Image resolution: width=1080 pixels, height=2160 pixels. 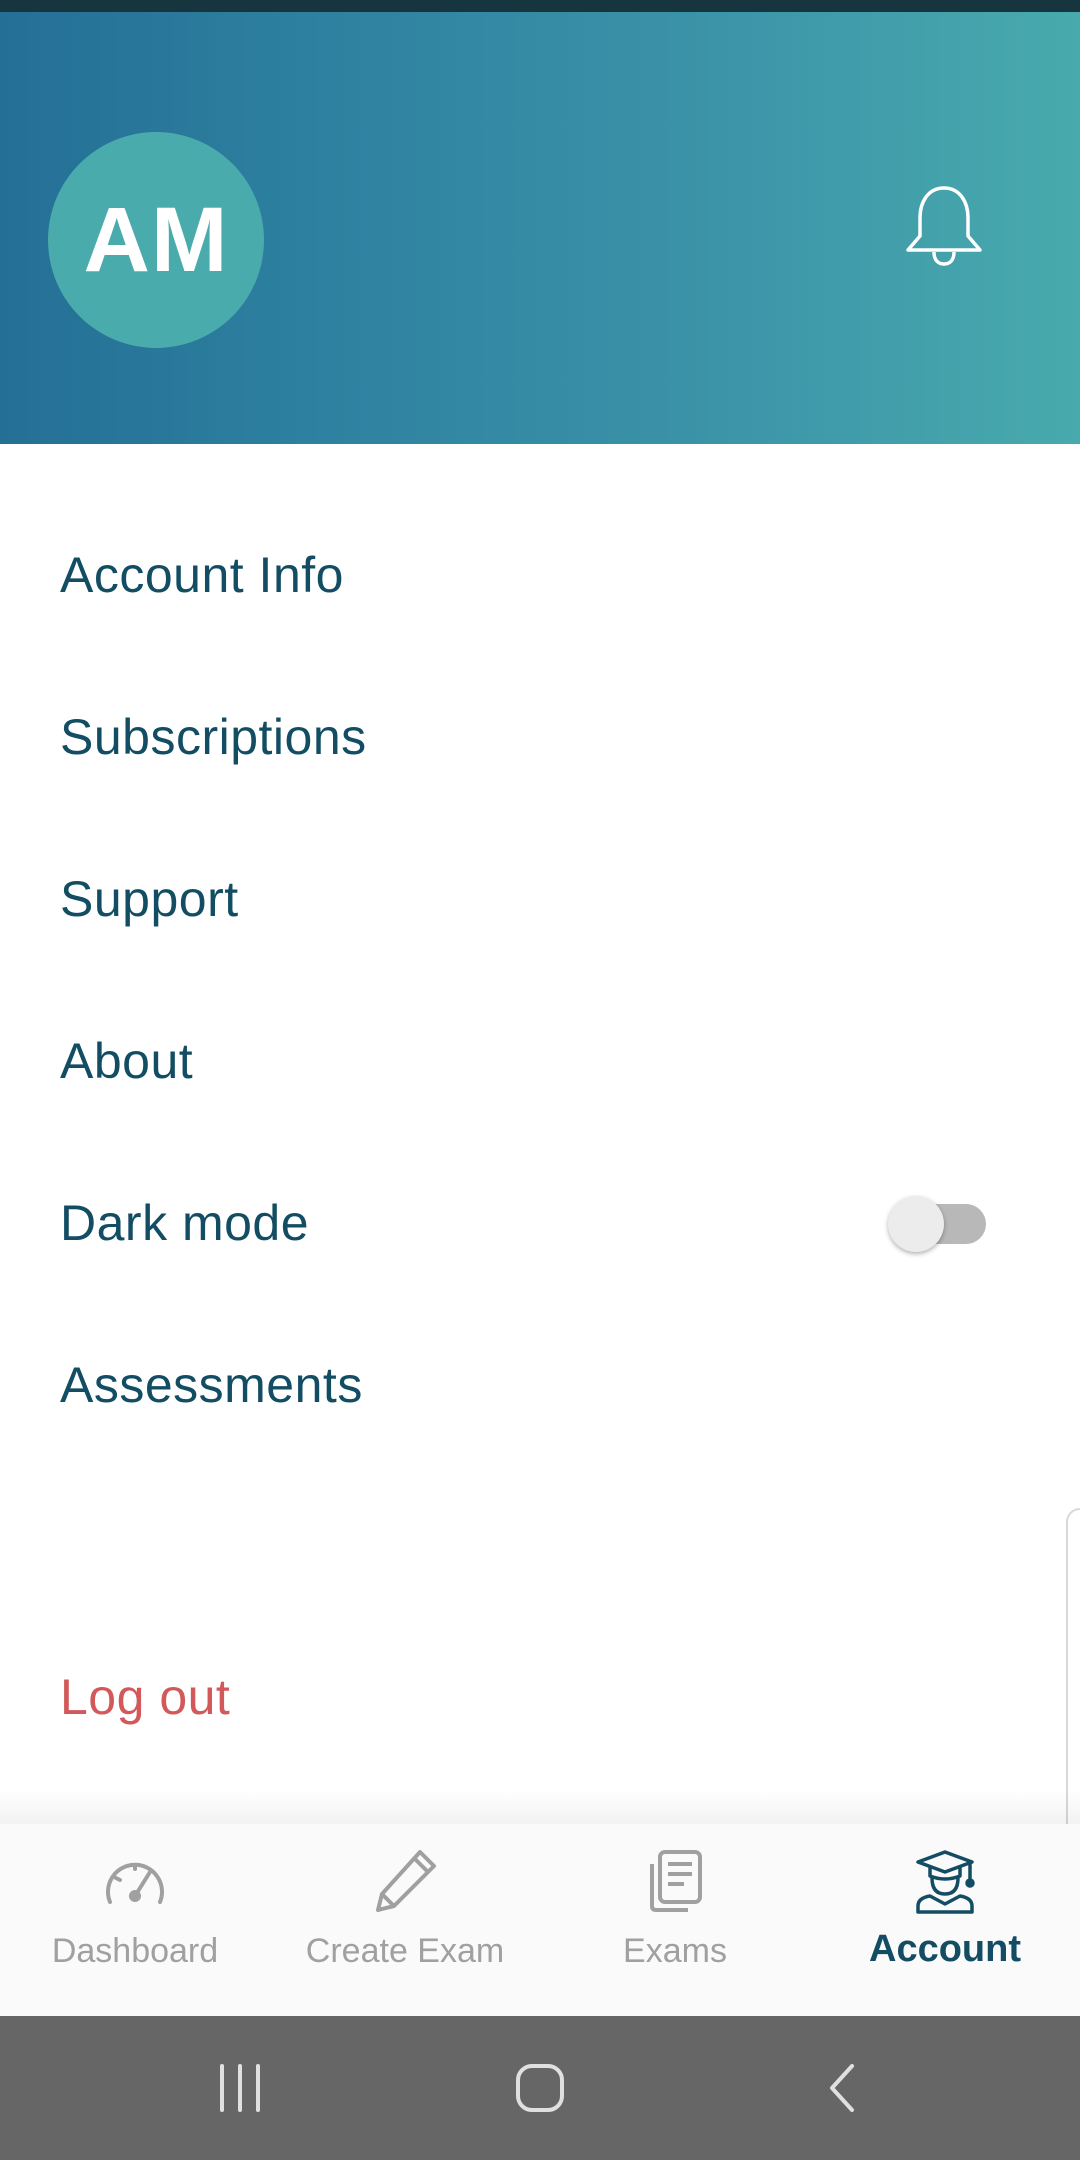 I want to click on tab-label: Account, so click(x=945, y=1949).